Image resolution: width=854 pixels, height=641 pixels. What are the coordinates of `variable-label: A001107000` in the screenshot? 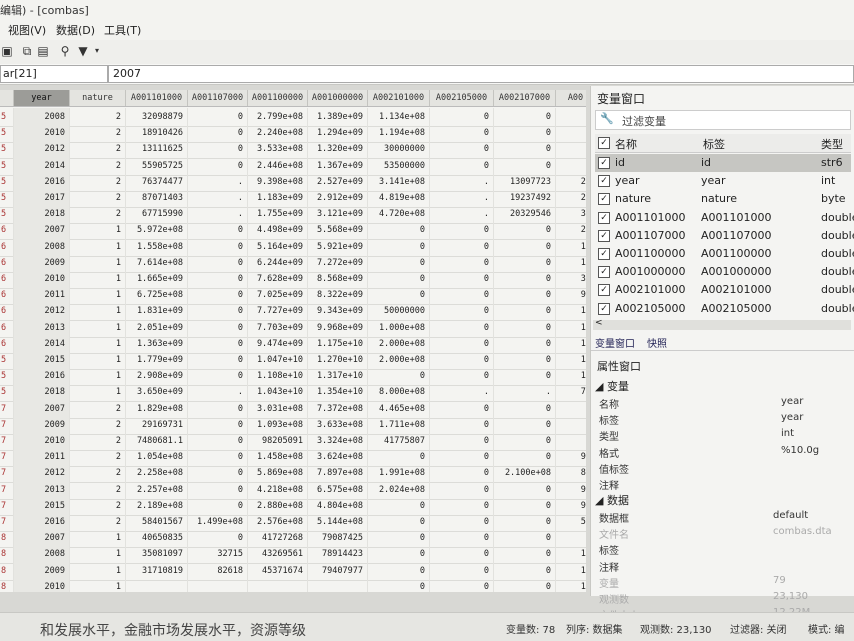 It's located at (736, 235).